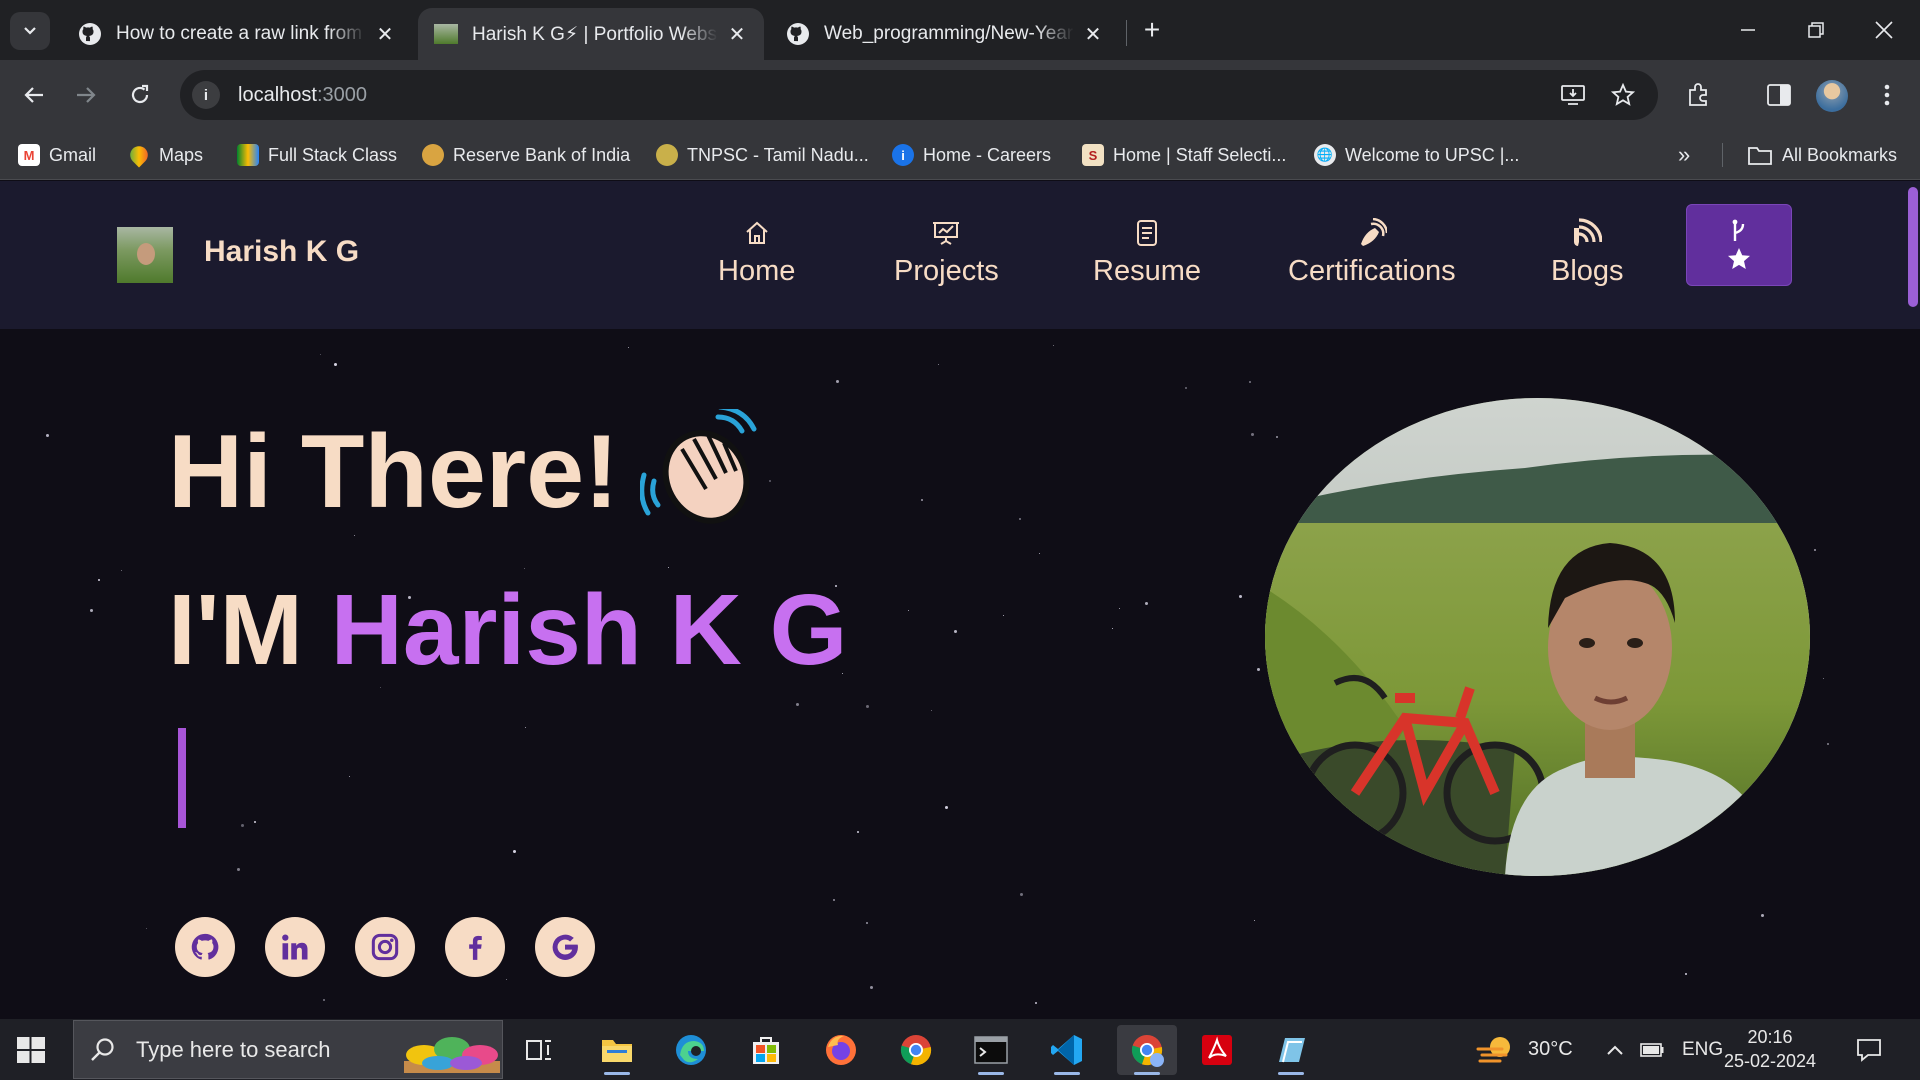  I want to click on linkedin-icon, so click(295, 947).